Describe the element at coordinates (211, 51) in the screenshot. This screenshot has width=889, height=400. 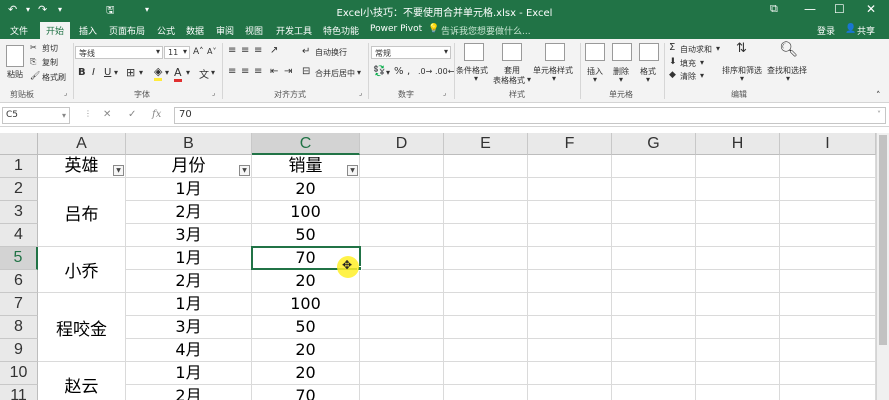
I see `decrease-font-icon: A˅` at that location.